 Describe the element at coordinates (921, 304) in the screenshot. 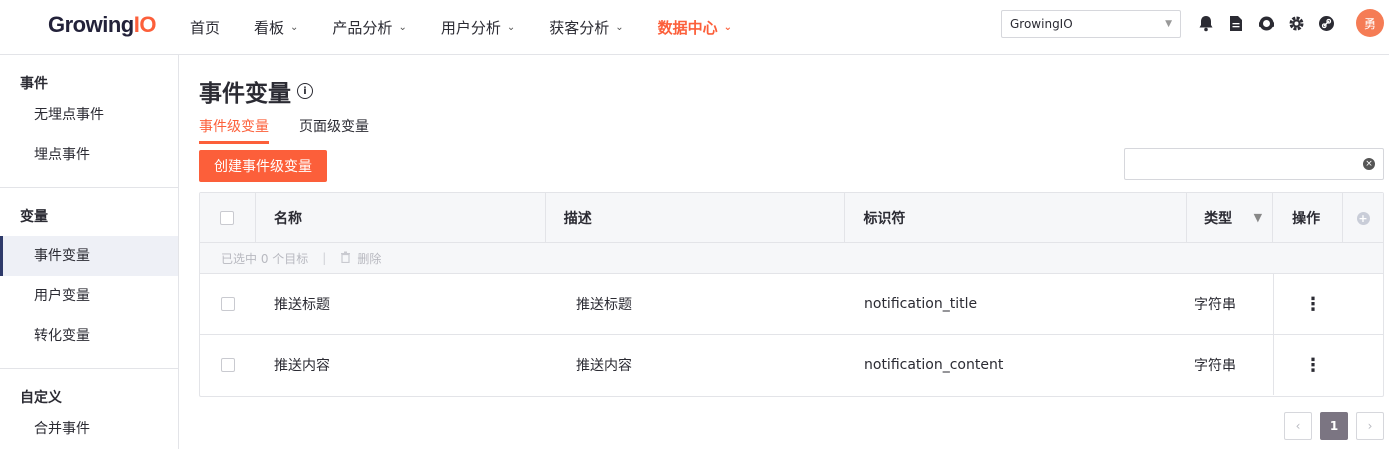

I see `cell-identifier: notification_title` at that location.